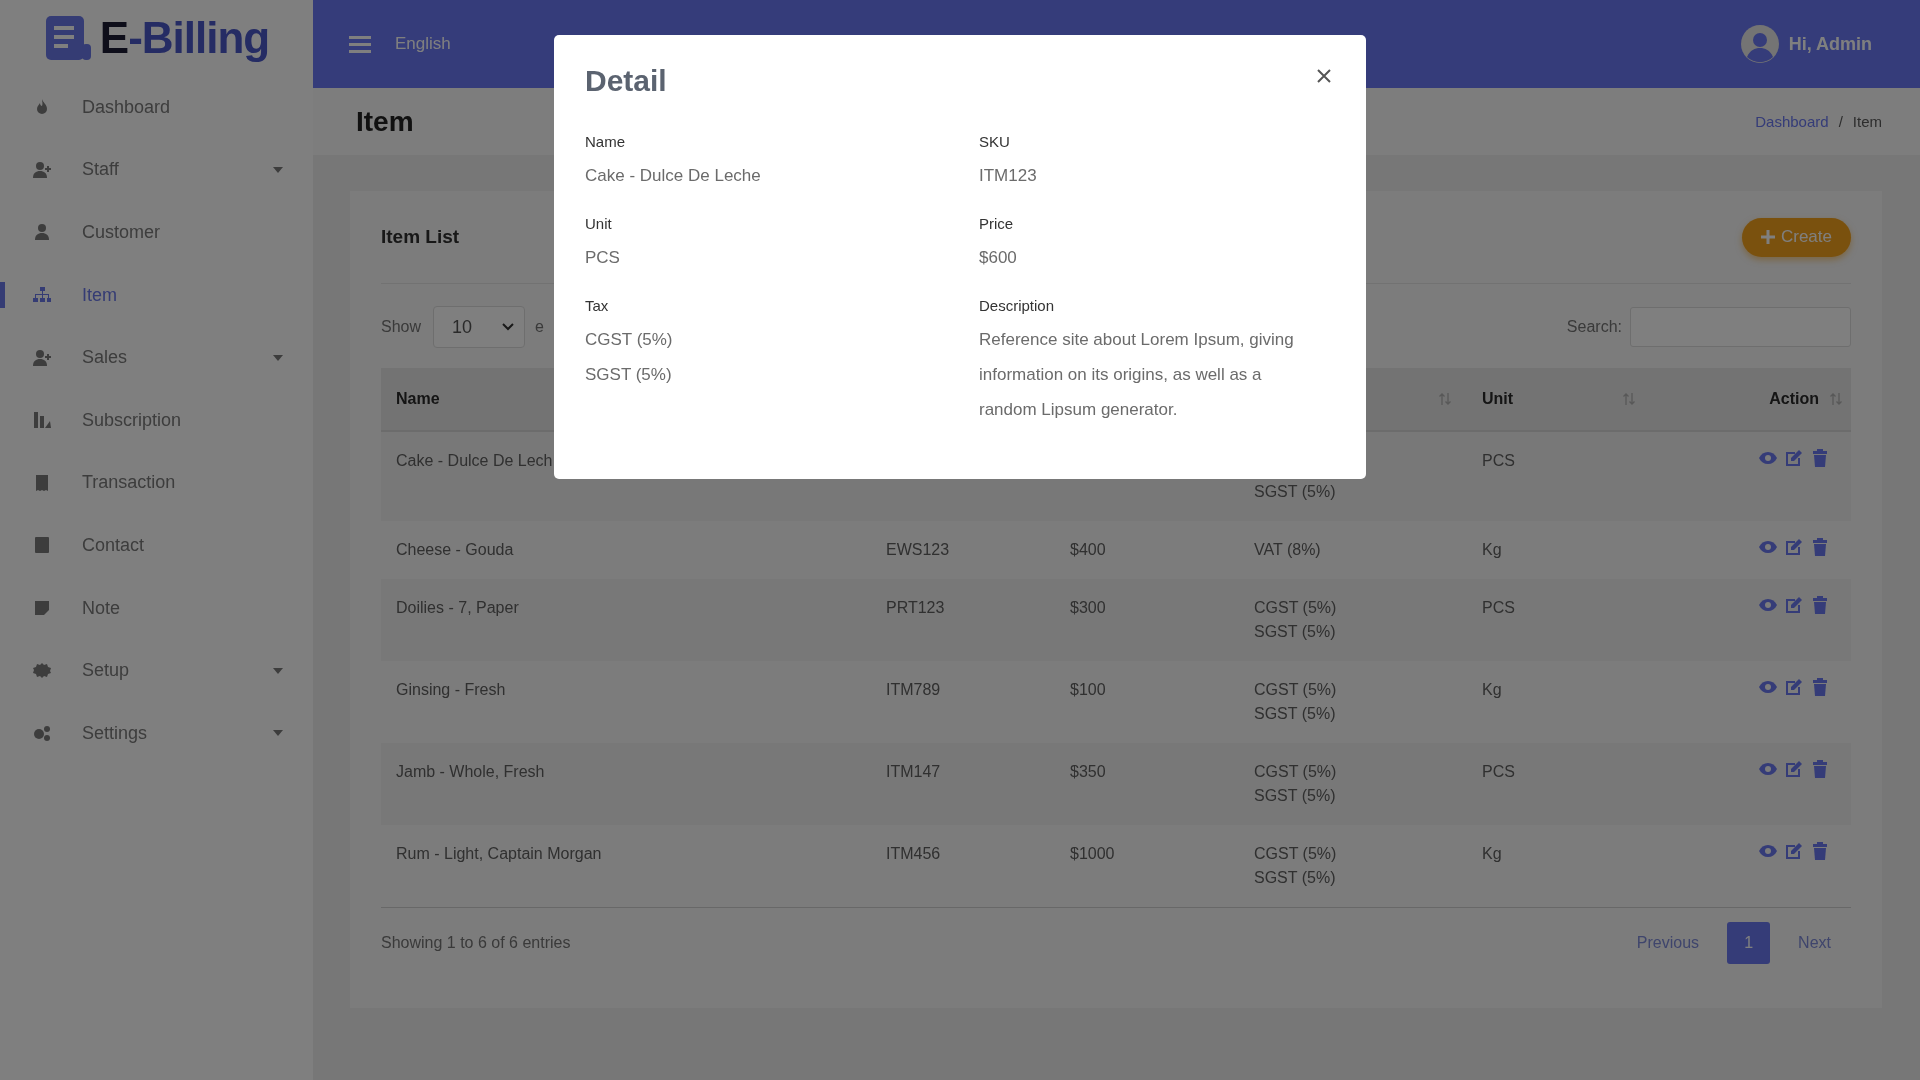 This screenshot has width=1920, height=1080. Describe the element at coordinates (1559, 400) in the screenshot. I see `column-header: Unit` at that location.